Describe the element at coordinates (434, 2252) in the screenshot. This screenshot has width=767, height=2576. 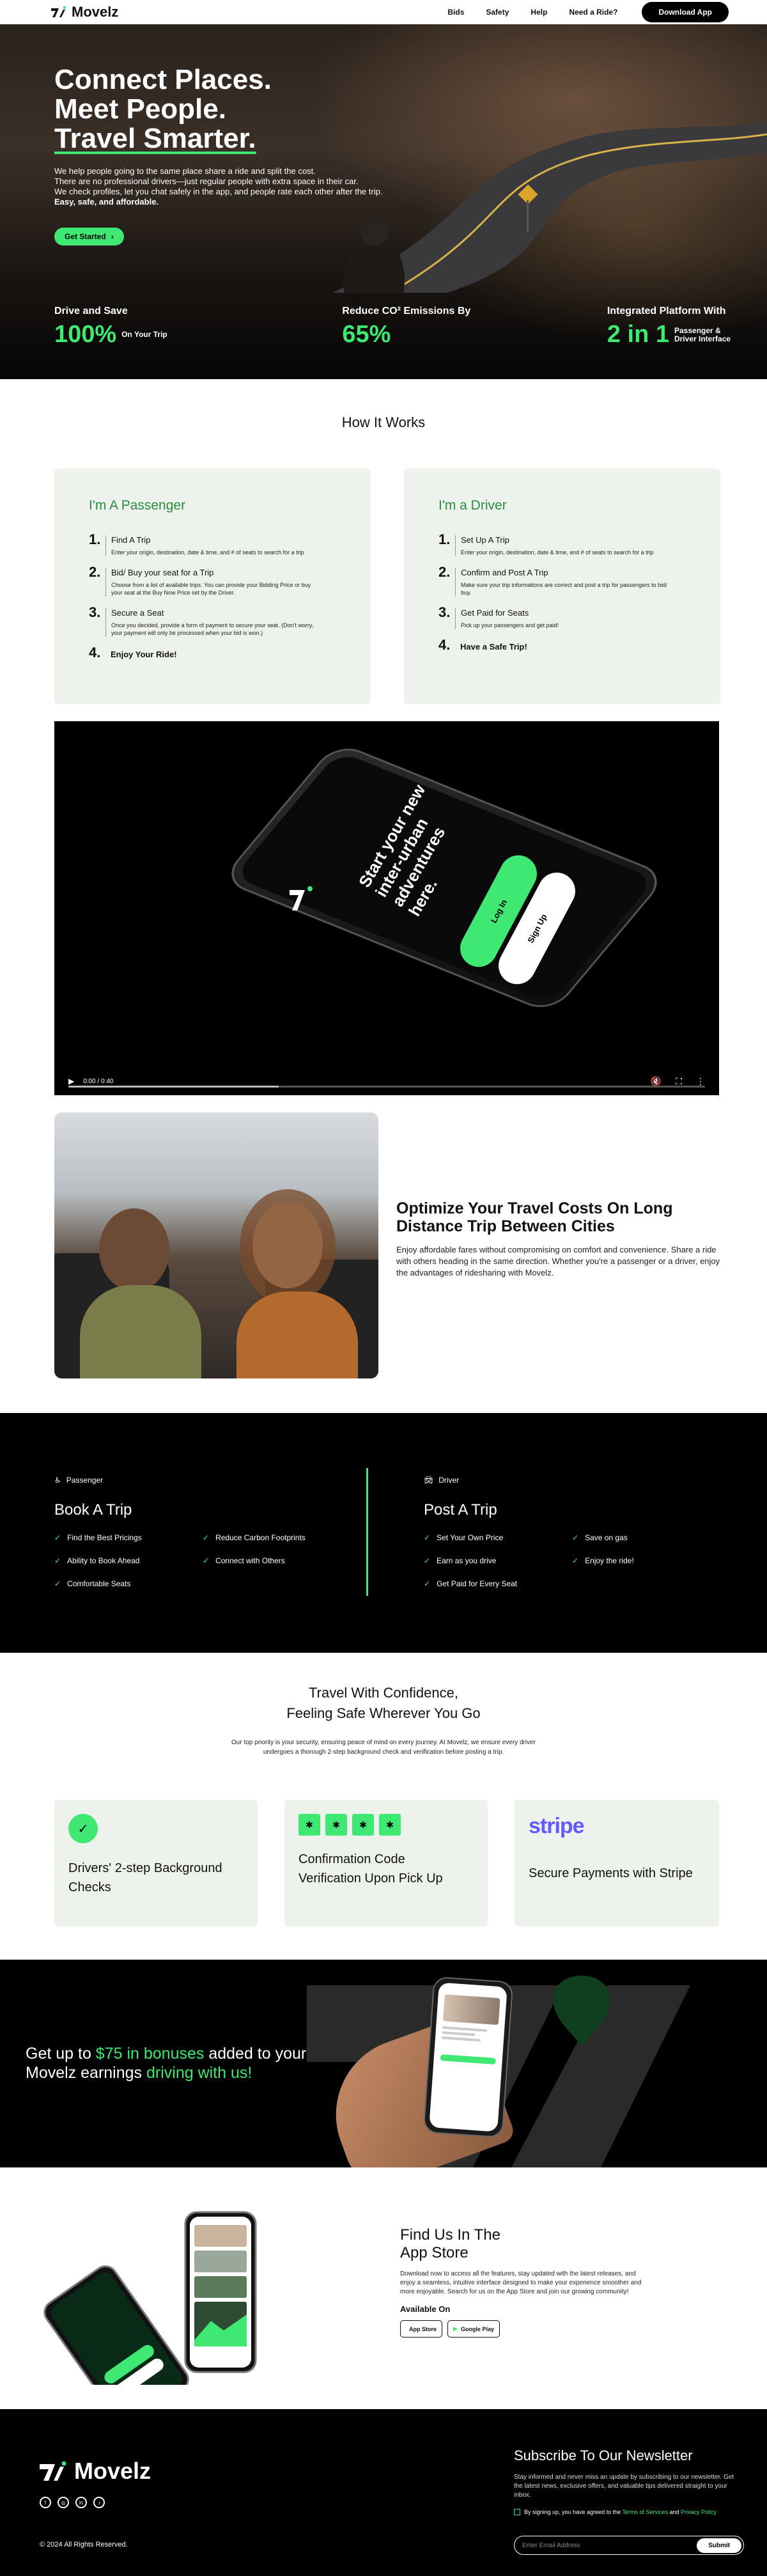
I see `app-title-line-2: App Store` at that location.